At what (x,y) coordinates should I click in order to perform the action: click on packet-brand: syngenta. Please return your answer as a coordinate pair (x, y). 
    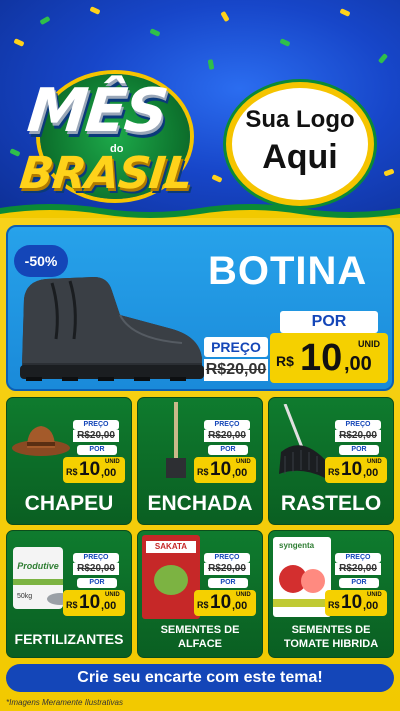
    Looking at the image, I should click on (297, 545).